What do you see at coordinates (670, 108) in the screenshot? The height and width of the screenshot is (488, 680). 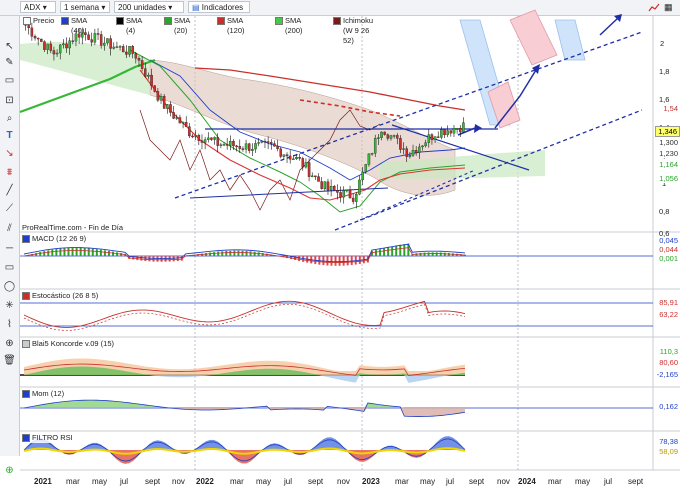 I see `price-tag-sma120: 1,54` at bounding box center [670, 108].